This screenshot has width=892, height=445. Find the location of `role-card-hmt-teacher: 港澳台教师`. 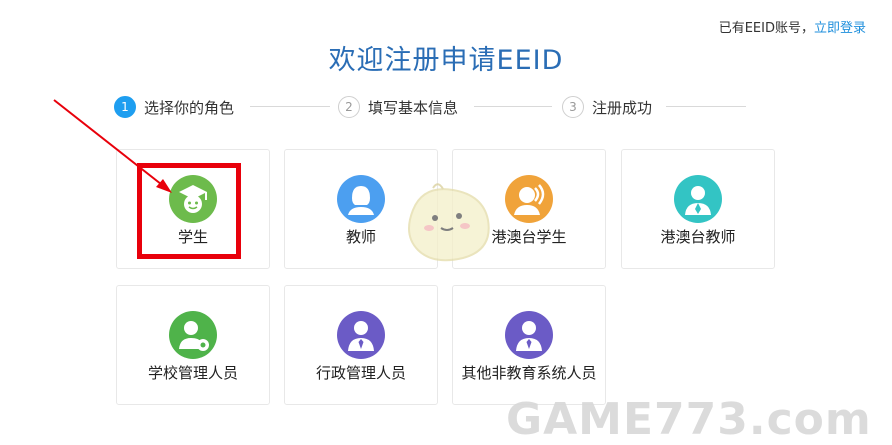

role-card-hmt-teacher: 港澳台教师 is located at coordinates (698, 209).